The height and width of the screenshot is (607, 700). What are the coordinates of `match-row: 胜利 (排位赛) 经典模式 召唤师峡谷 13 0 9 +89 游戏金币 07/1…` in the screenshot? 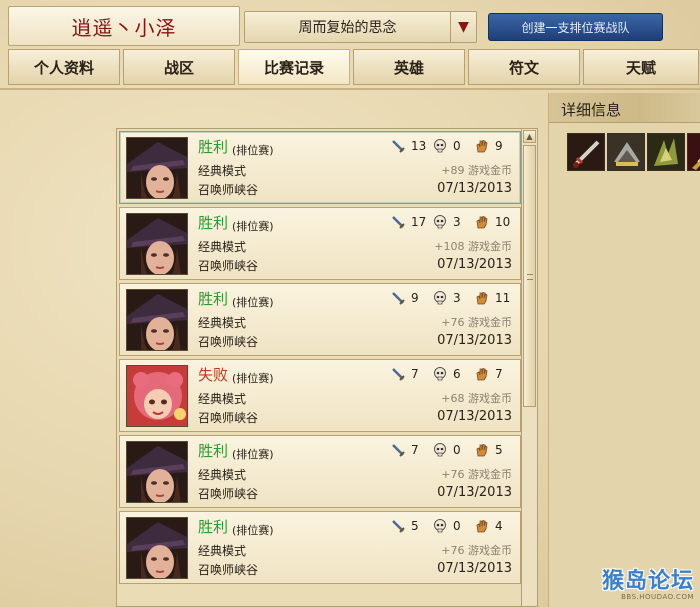 It's located at (320, 167).